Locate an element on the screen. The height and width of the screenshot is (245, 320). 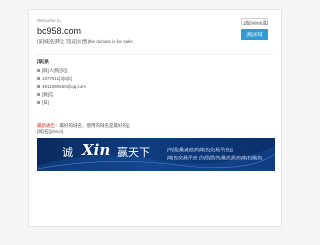
banner-slogan-right: 赢天下 is located at coordinates (133, 152).